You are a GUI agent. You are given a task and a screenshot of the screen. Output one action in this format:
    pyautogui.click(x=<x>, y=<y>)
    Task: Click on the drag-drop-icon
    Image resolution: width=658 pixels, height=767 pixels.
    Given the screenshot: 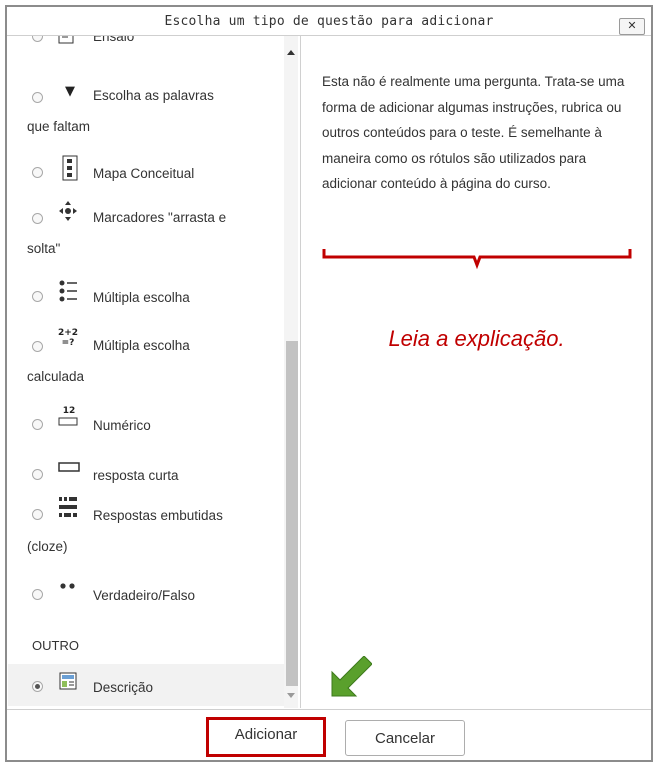 What is the action you would take?
    pyautogui.click(x=68, y=211)
    